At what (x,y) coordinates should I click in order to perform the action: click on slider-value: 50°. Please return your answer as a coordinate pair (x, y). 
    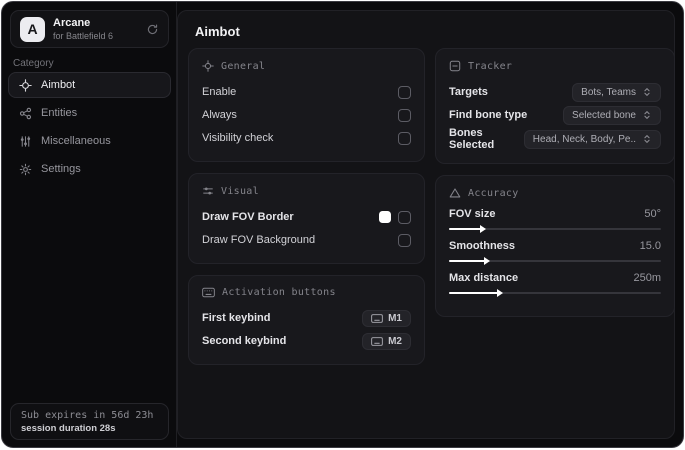
    Looking at the image, I should click on (652, 214).